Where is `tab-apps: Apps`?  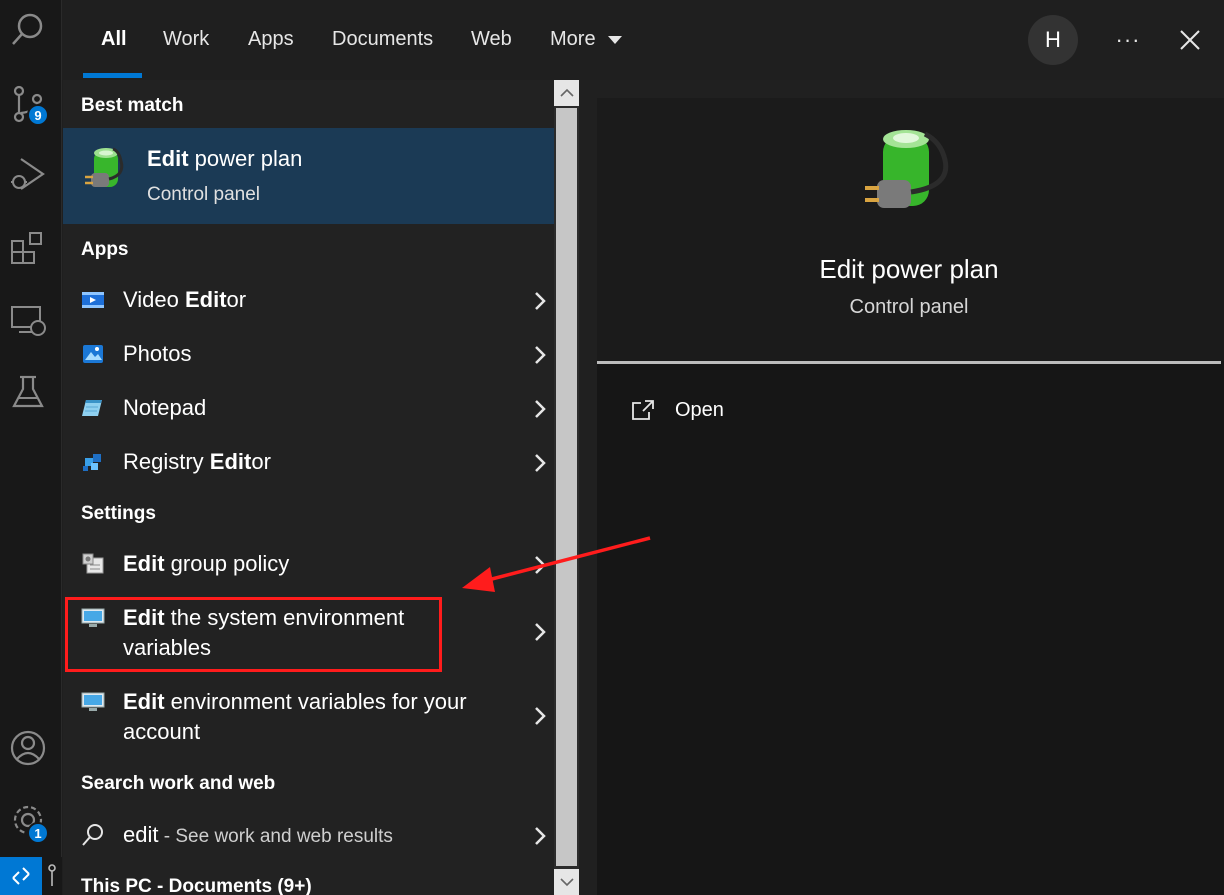
tab-apps: Apps is located at coordinates (271, 39).